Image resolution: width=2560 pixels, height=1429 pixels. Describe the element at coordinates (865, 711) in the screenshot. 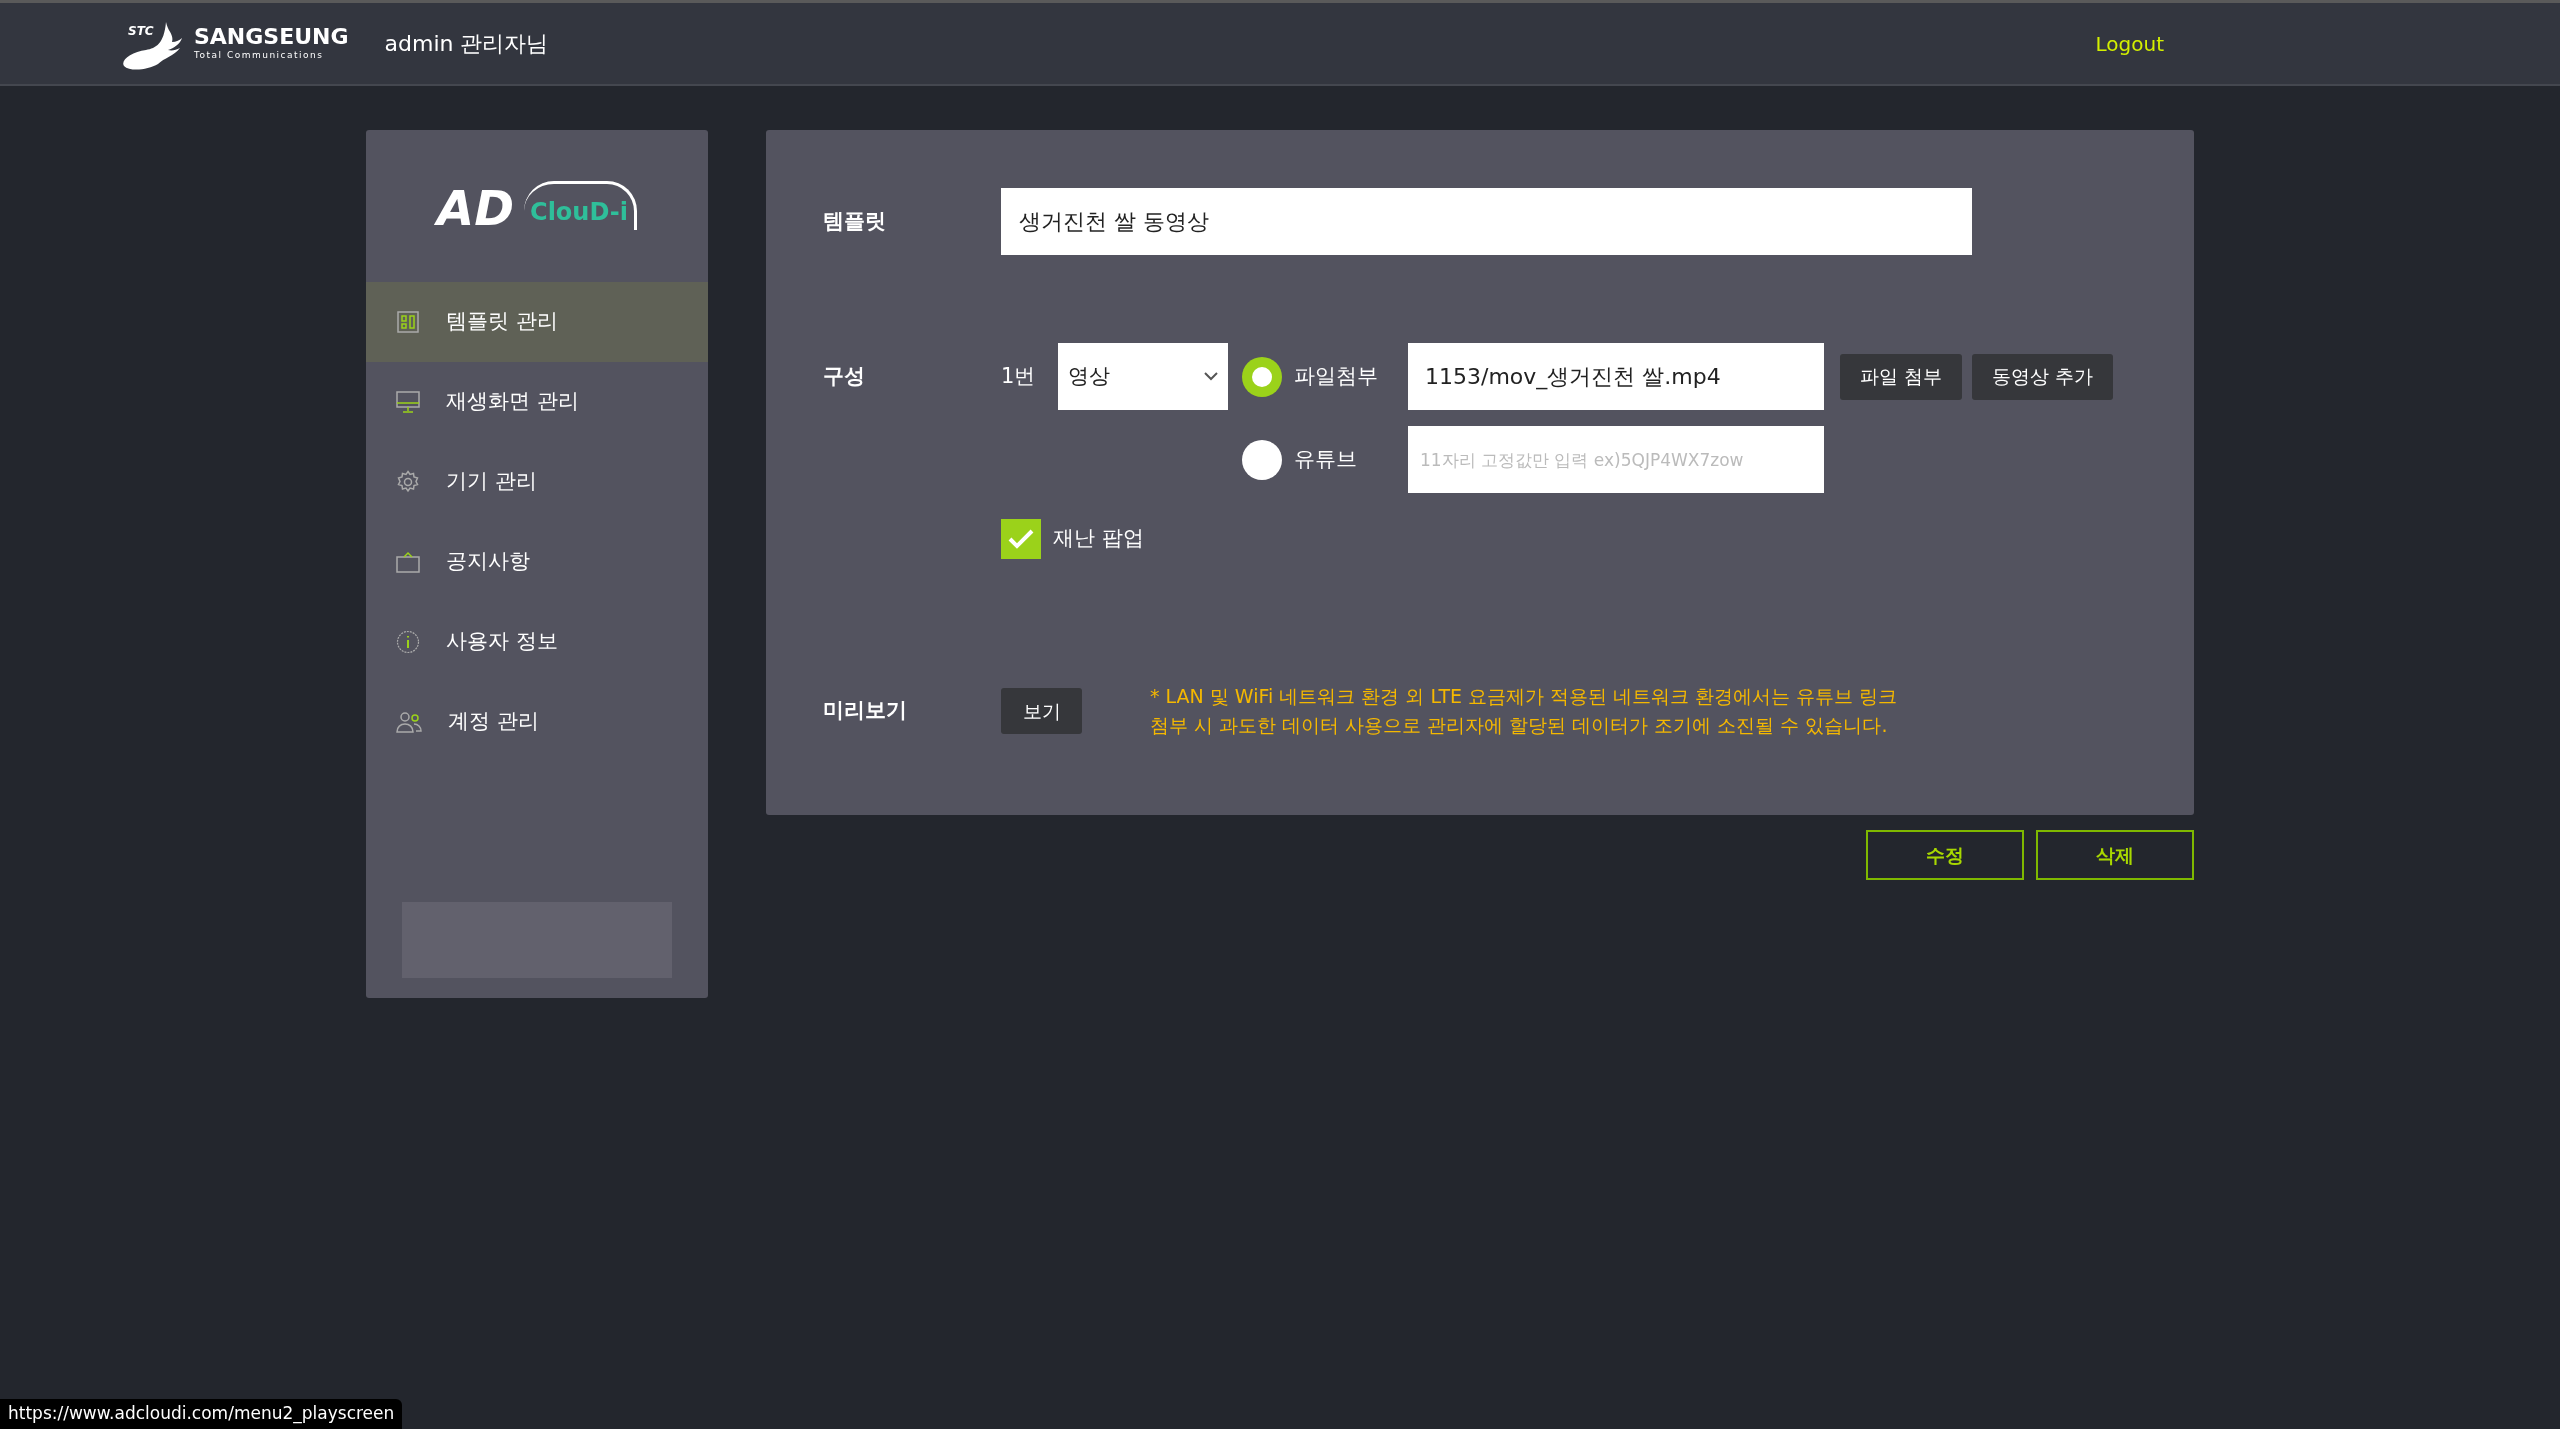

I see `field-label: 미리보기` at that location.